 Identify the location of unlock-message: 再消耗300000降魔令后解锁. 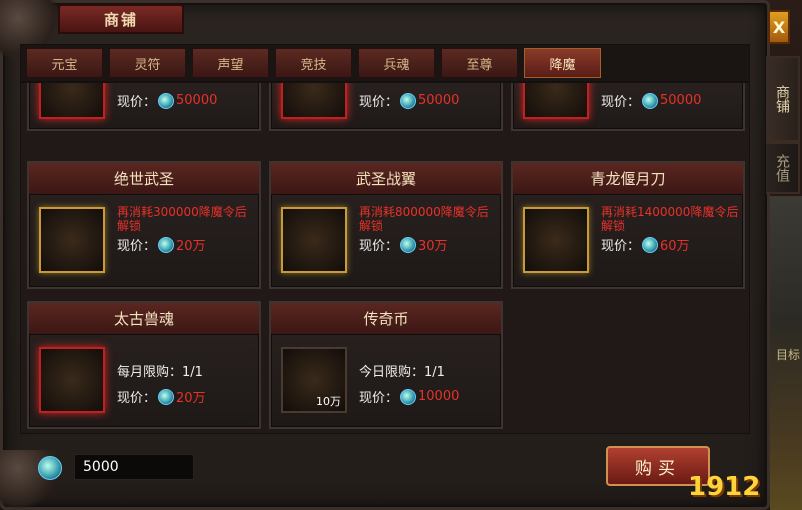
(182, 219).